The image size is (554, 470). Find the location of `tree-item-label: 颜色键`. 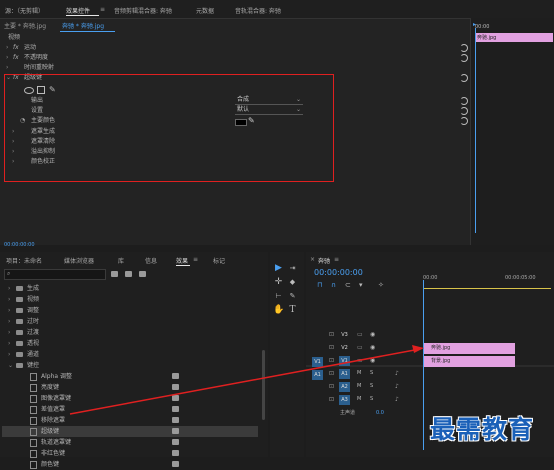

tree-item-label: 颜色键 is located at coordinates (50, 464).